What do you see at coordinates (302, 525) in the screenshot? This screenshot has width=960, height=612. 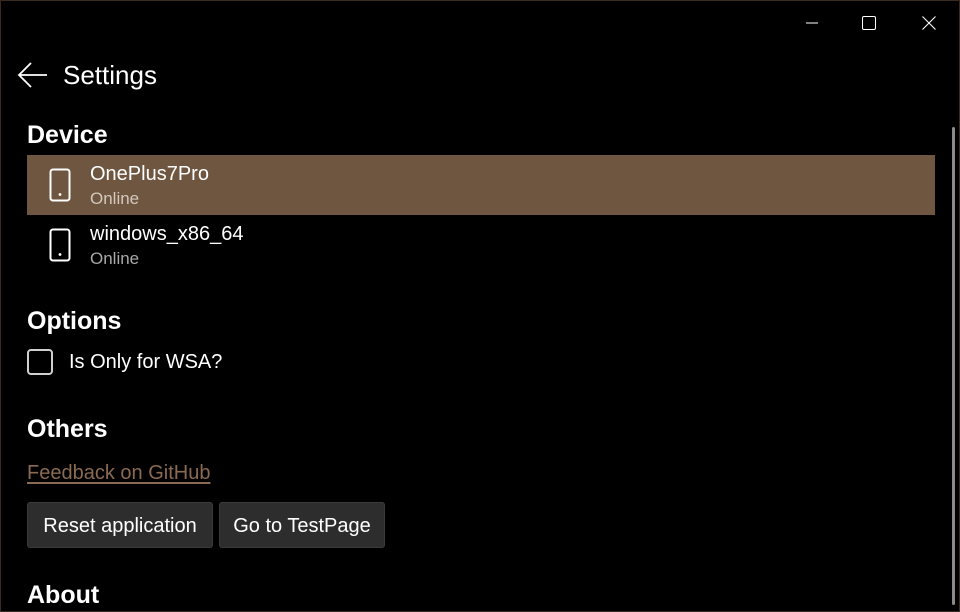 I see `go-to-testpage-button: Go to TestPage` at bounding box center [302, 525].